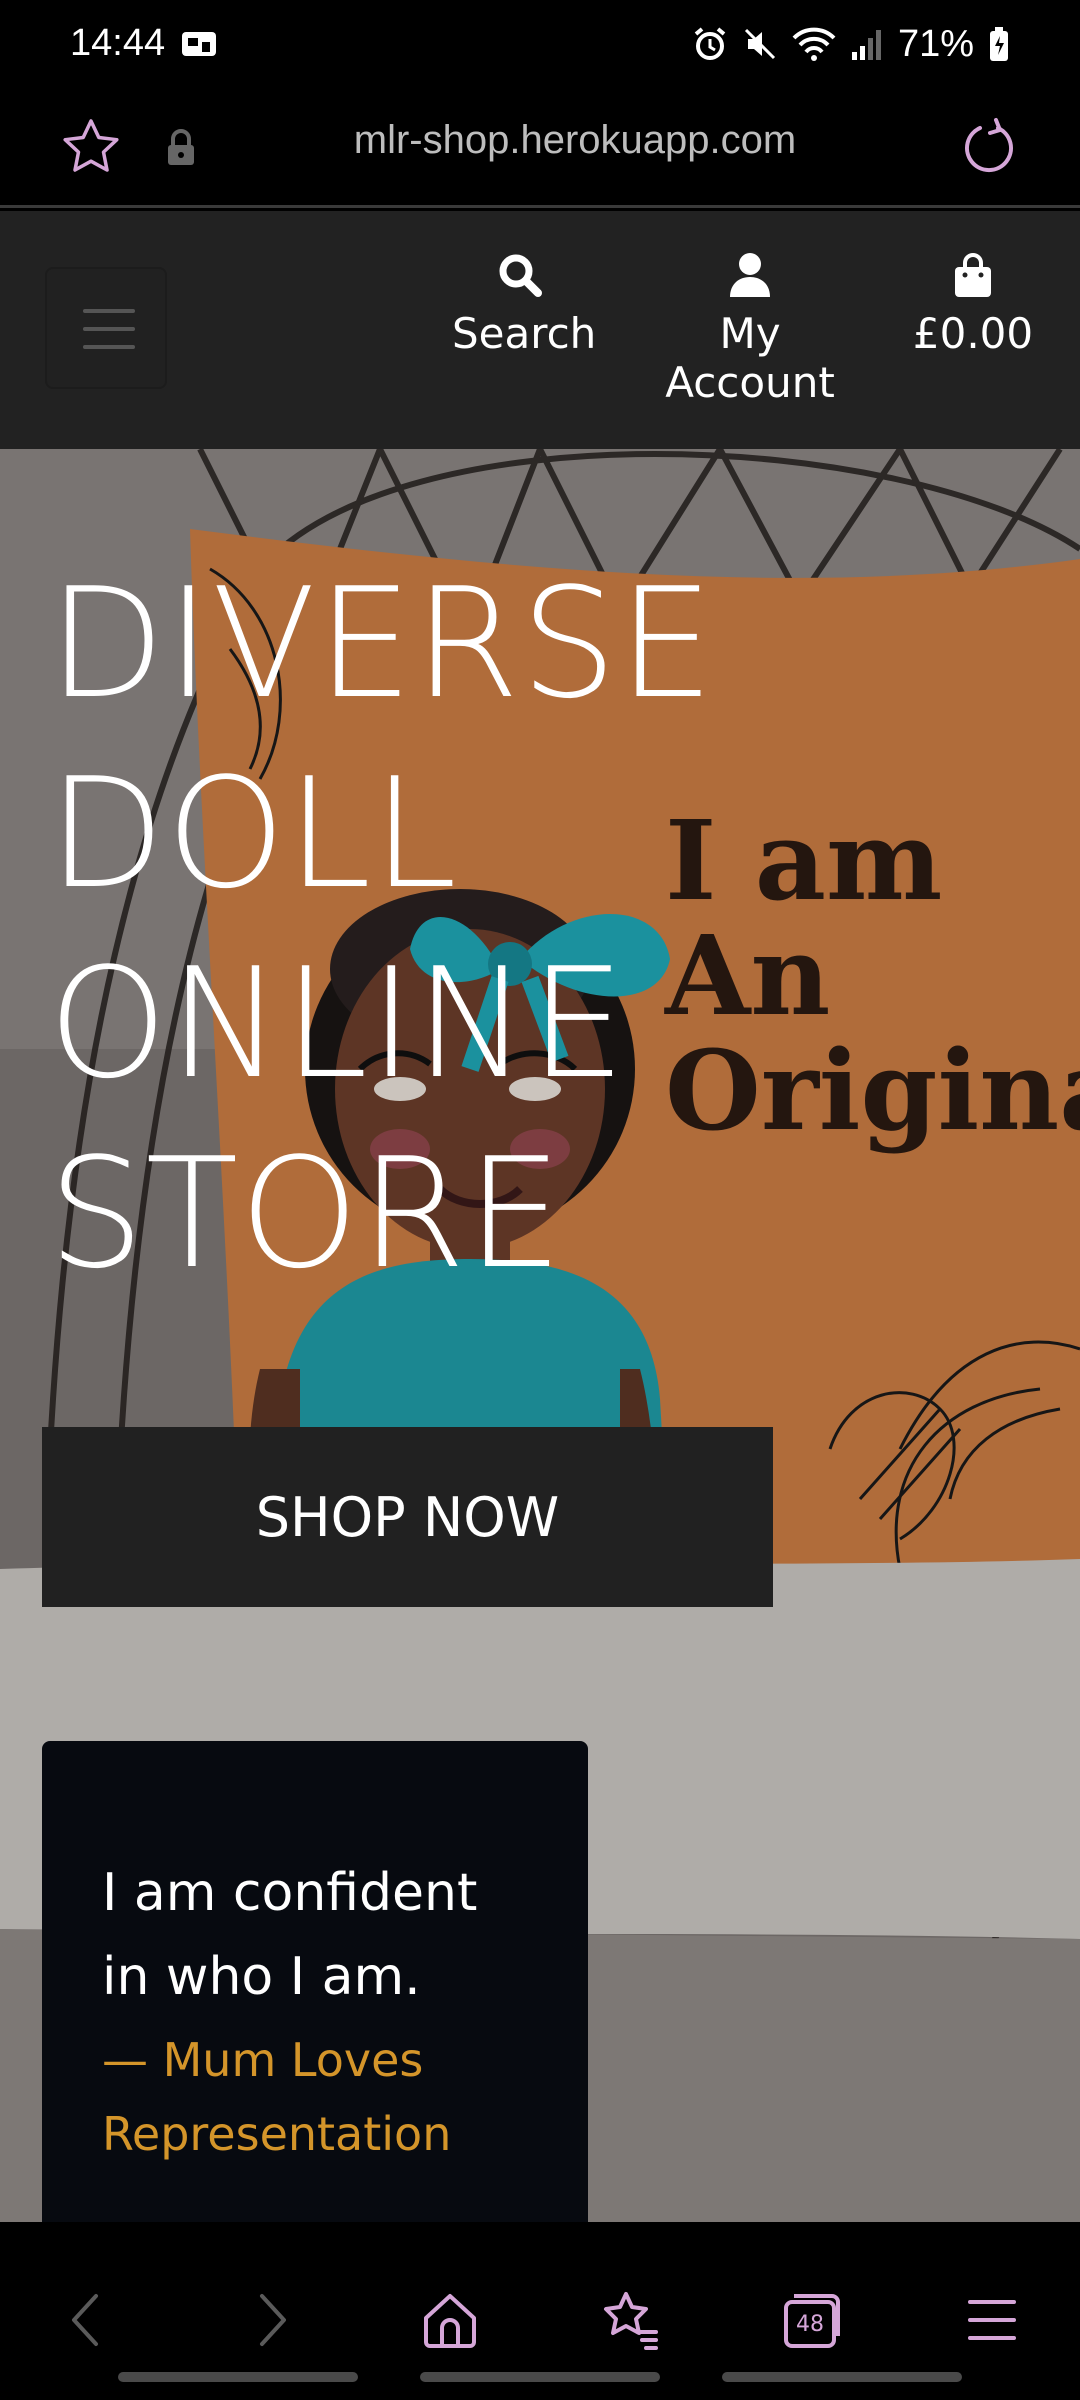 Image resolution: width=1080 pixels, height=2400 pixels. What do you see at coordinates (814, 44) in the screenshot?
I see `wifi-icon` at bounding box center [814, 44].